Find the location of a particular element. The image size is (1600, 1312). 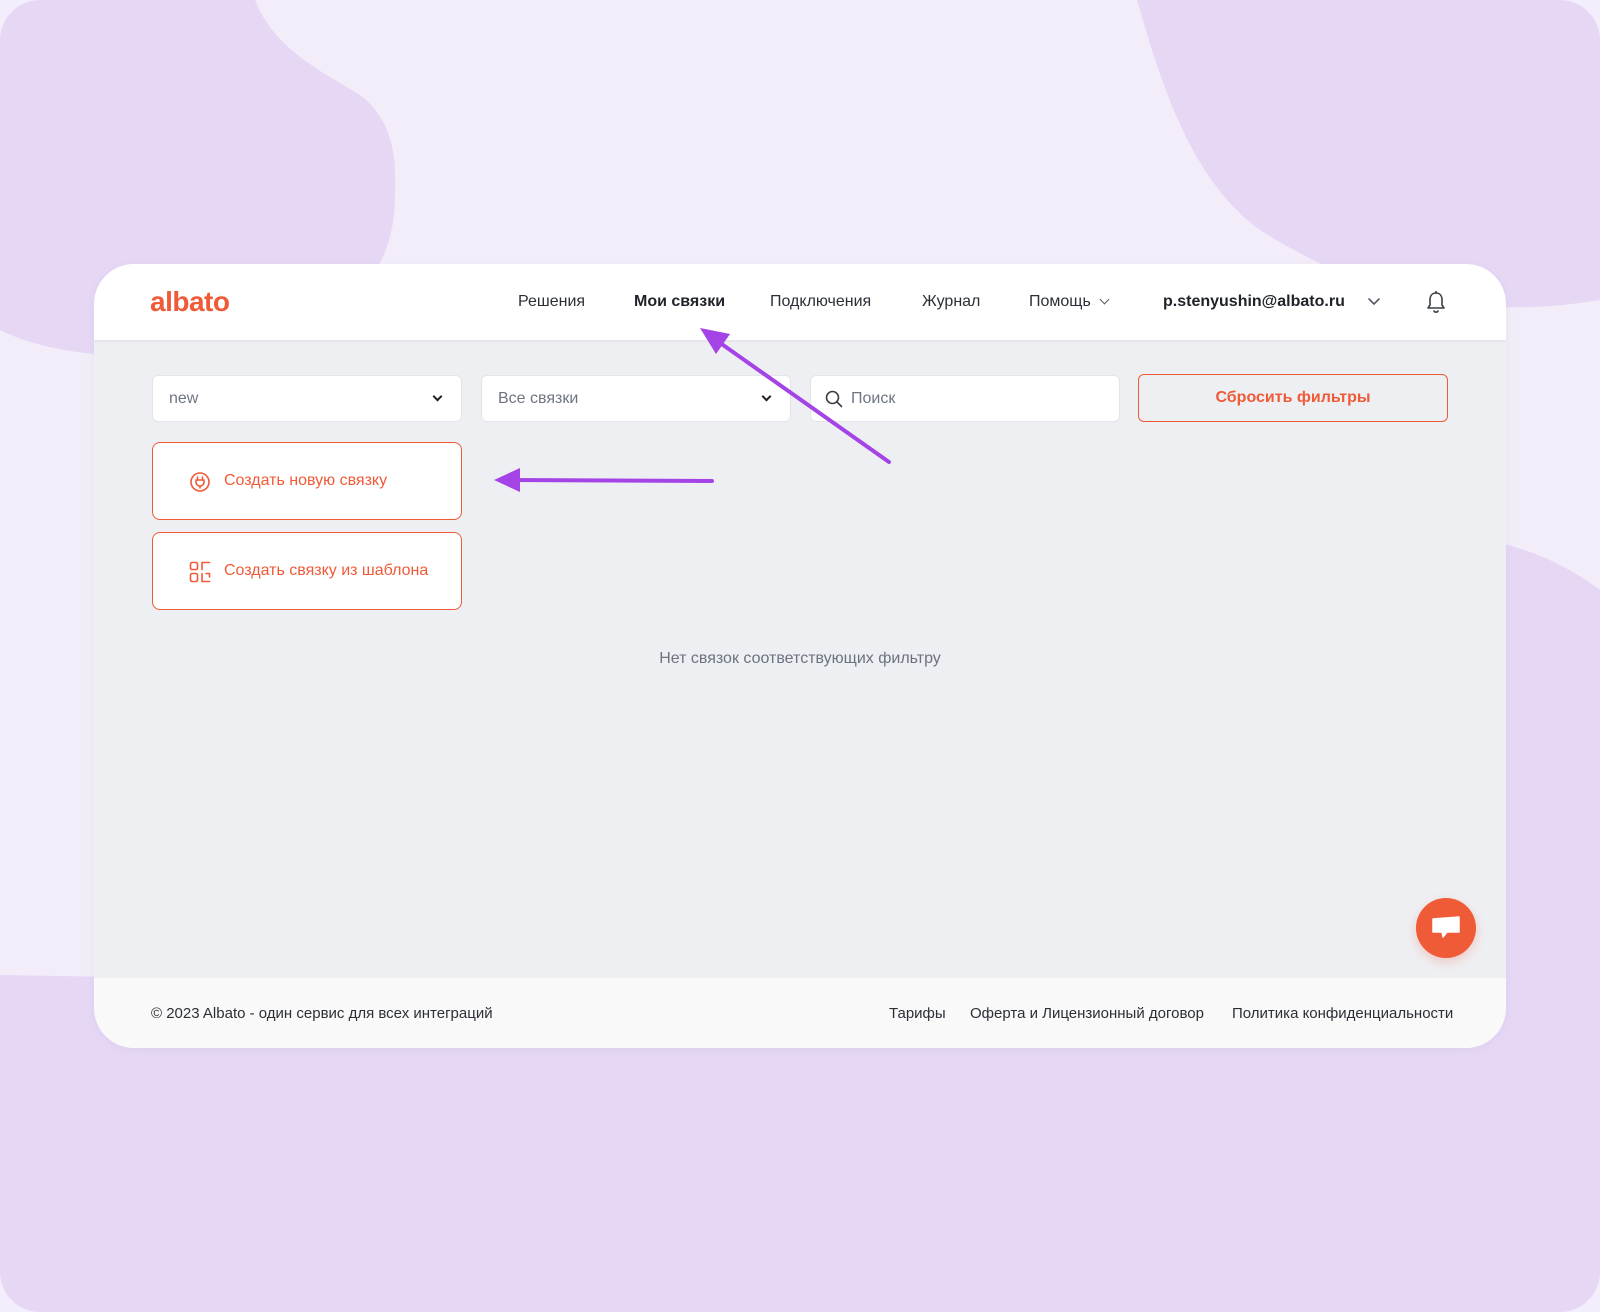

status-select: Все связки is located at coordinates (636, 398).